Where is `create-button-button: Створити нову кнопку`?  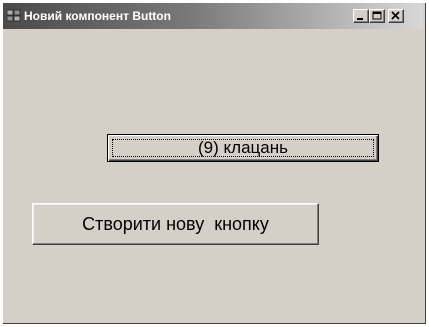
create-button-button: Створити нову кнопку is located at coordinates (175, 224).